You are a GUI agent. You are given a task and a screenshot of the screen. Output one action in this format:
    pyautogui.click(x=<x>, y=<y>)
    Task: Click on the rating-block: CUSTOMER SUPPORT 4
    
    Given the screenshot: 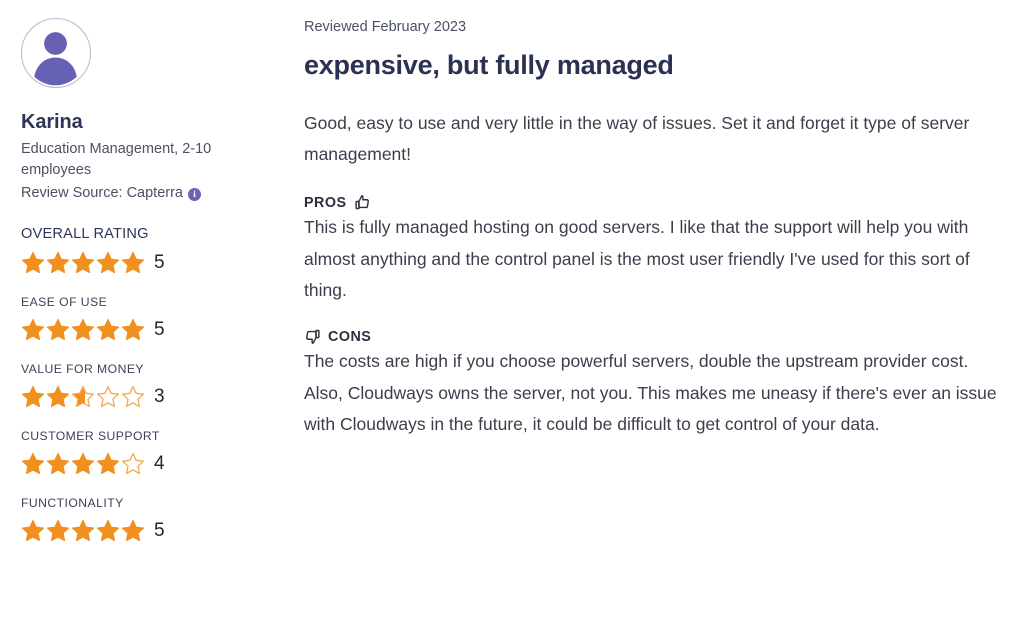 What is the action you would take?
    pyautogui.click(x=151, y=452)
    